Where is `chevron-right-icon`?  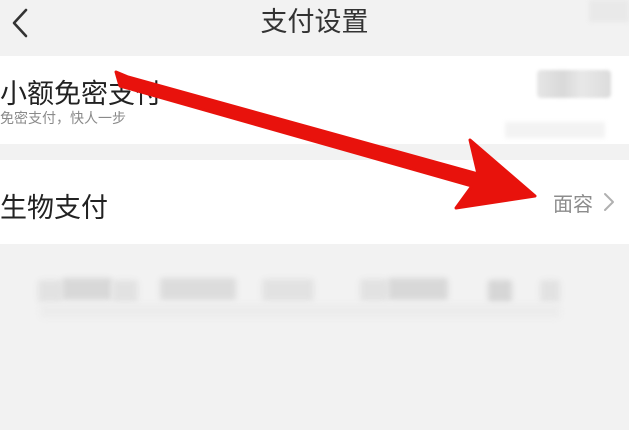
chevron-right-icon is located at coordinates (609, 202).